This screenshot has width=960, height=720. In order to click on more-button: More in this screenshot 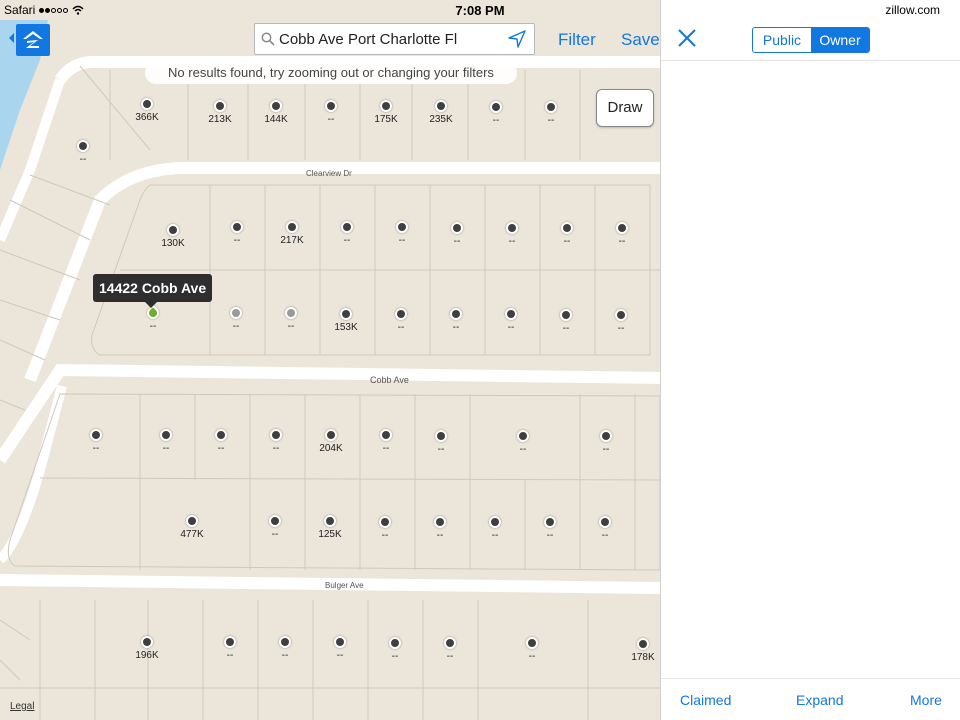, I will do `click(926, 700)`.